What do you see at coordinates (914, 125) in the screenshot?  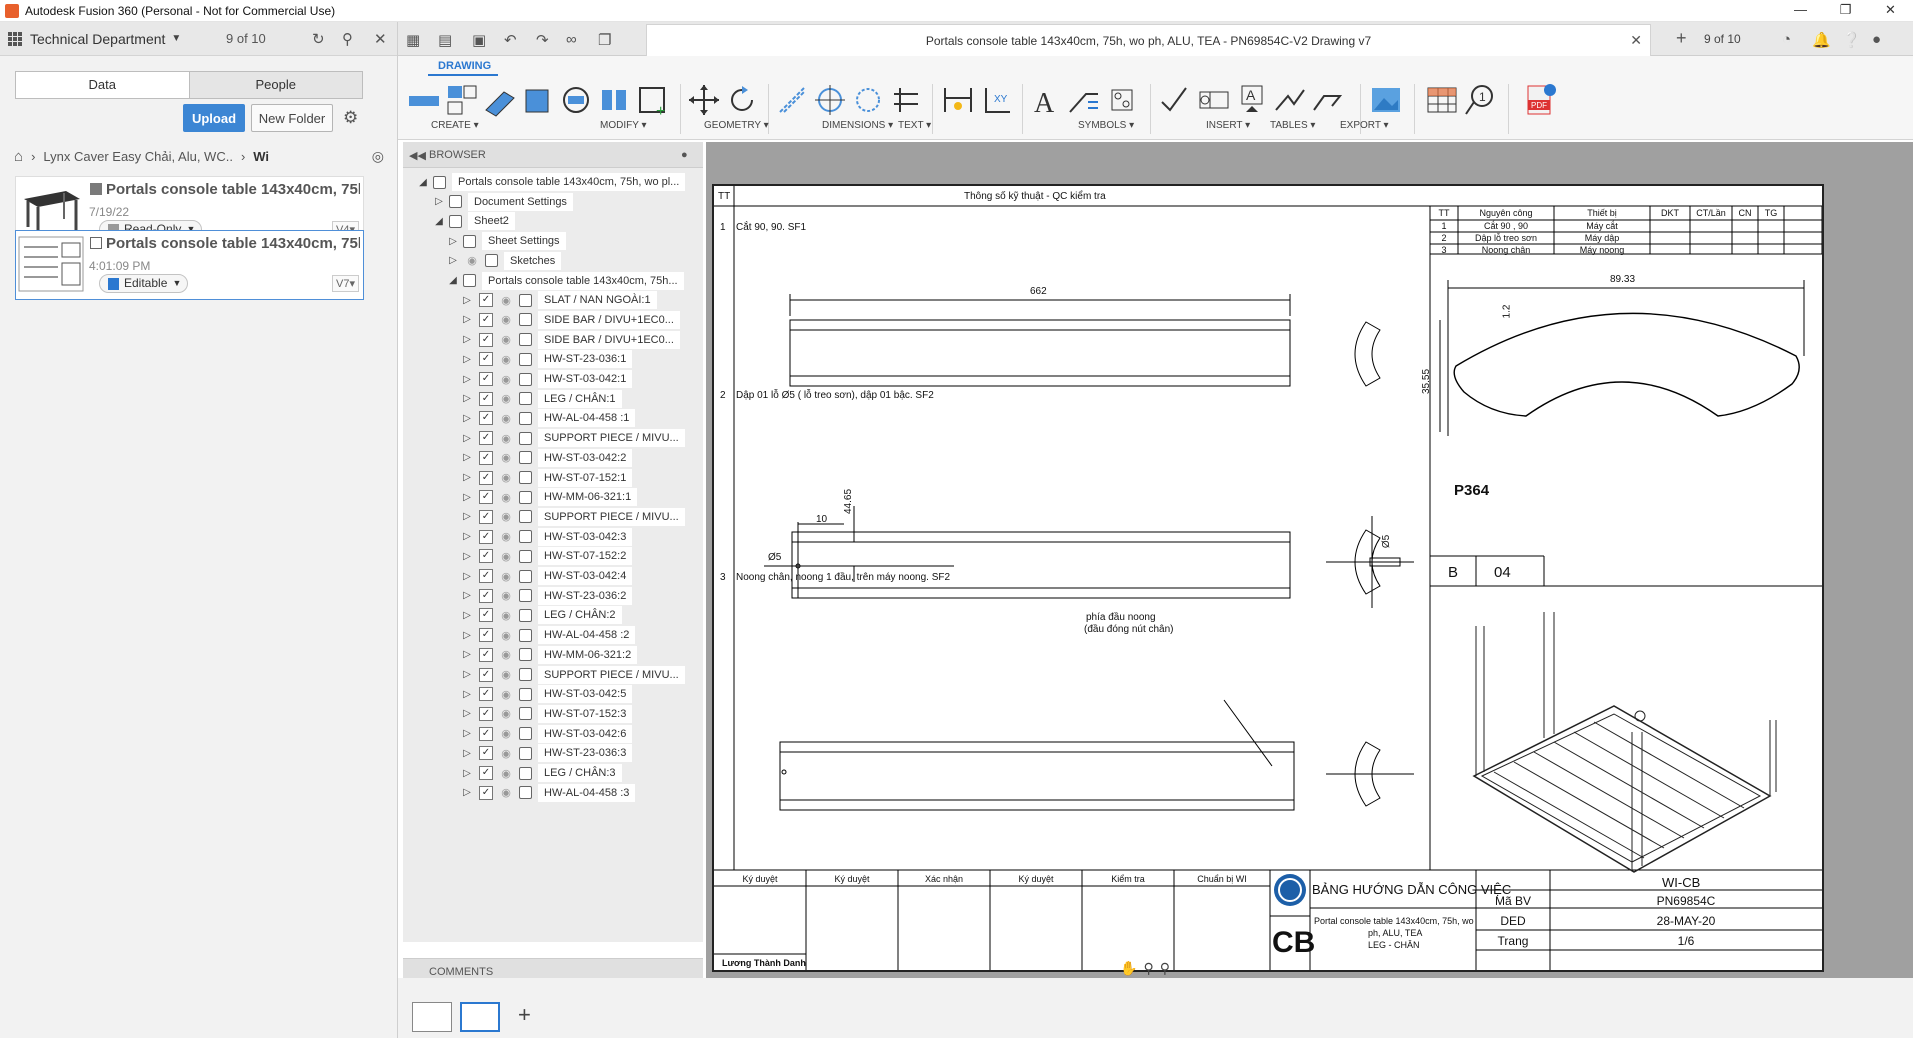 I see `group-text: TEXT ▾` at bounding box center [914, 125].